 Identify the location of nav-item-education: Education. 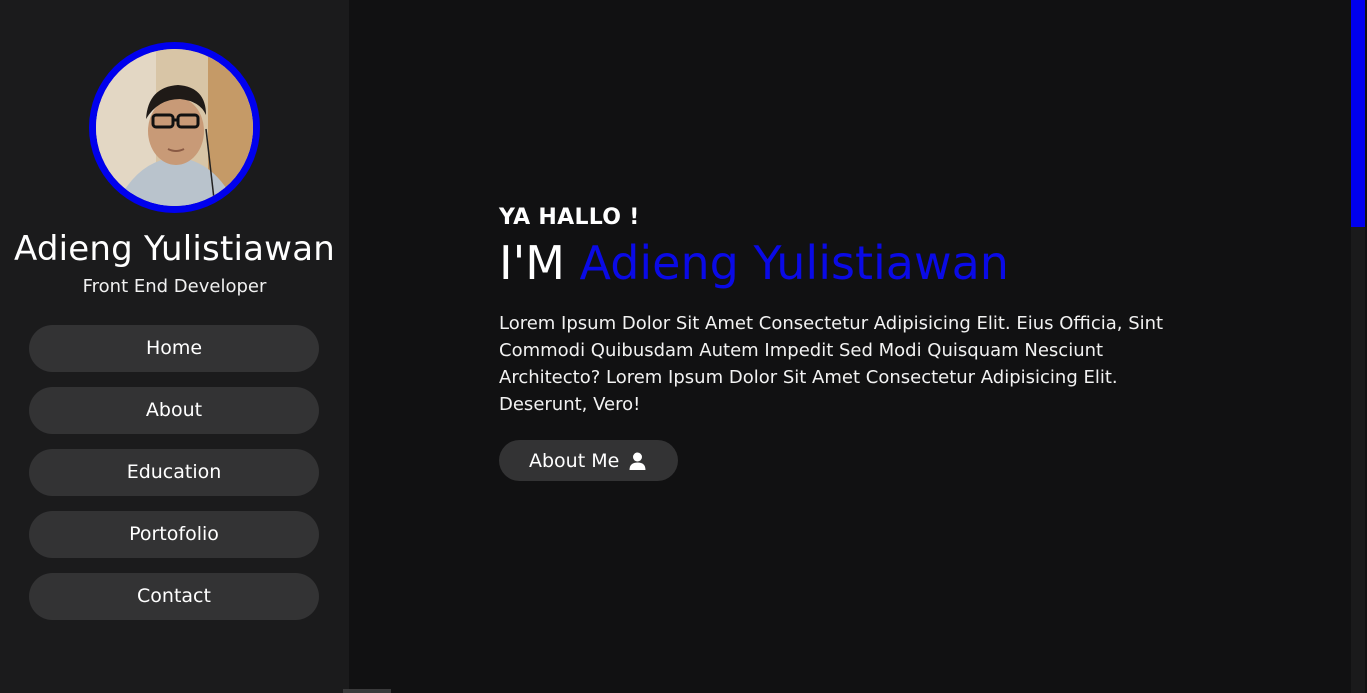
(174, 472).